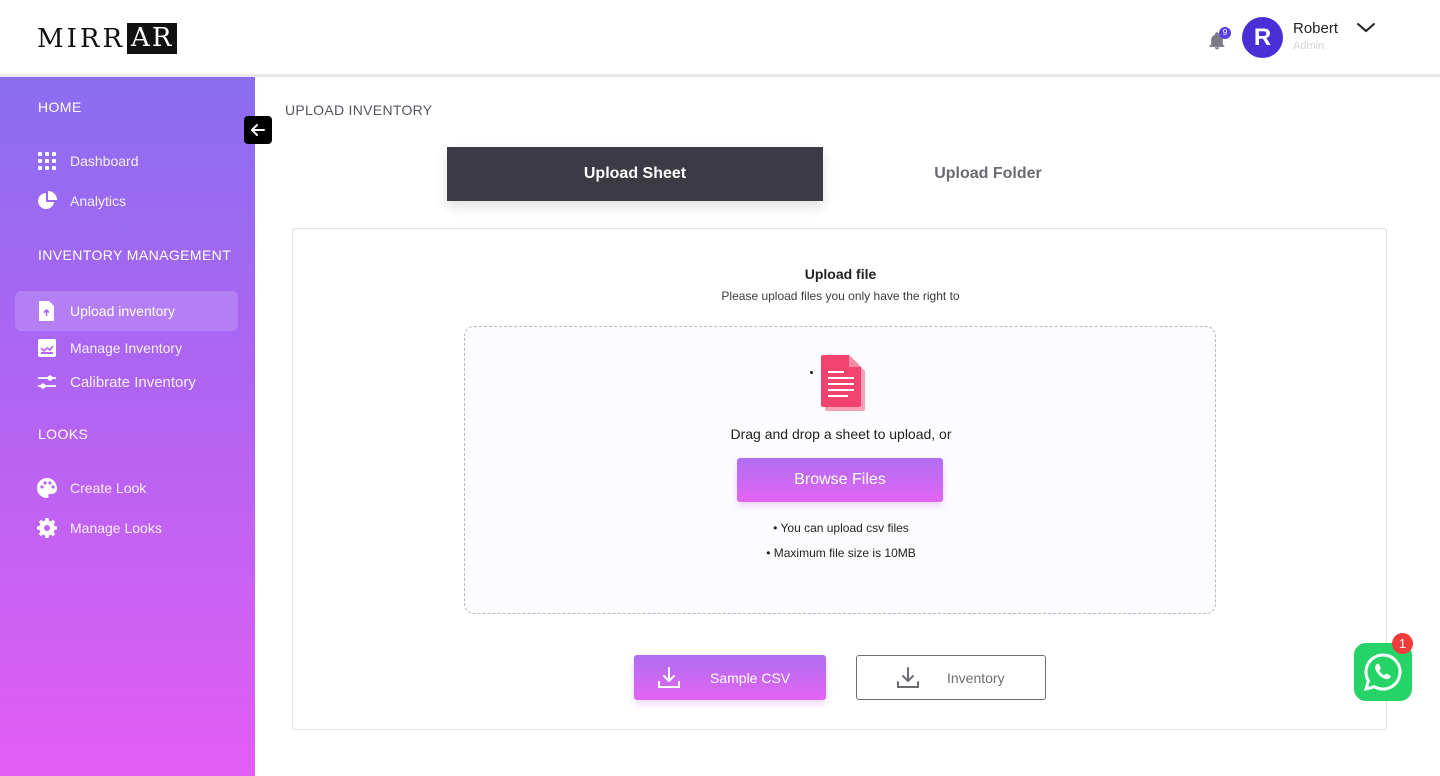 The width and height of the screenshot is (1440, 776). I want to click on grid-icon, so click(47, 161).